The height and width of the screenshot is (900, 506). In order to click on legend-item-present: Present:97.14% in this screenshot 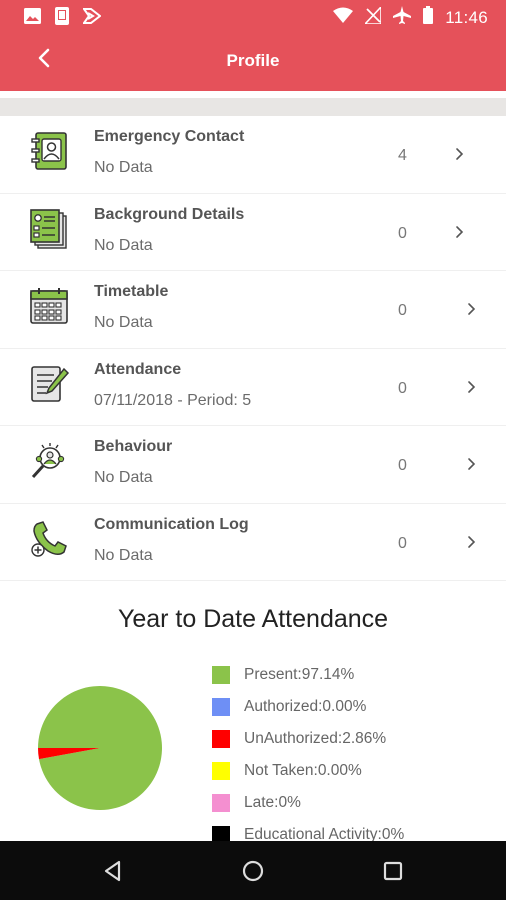, I will do `click(308, 675)`.